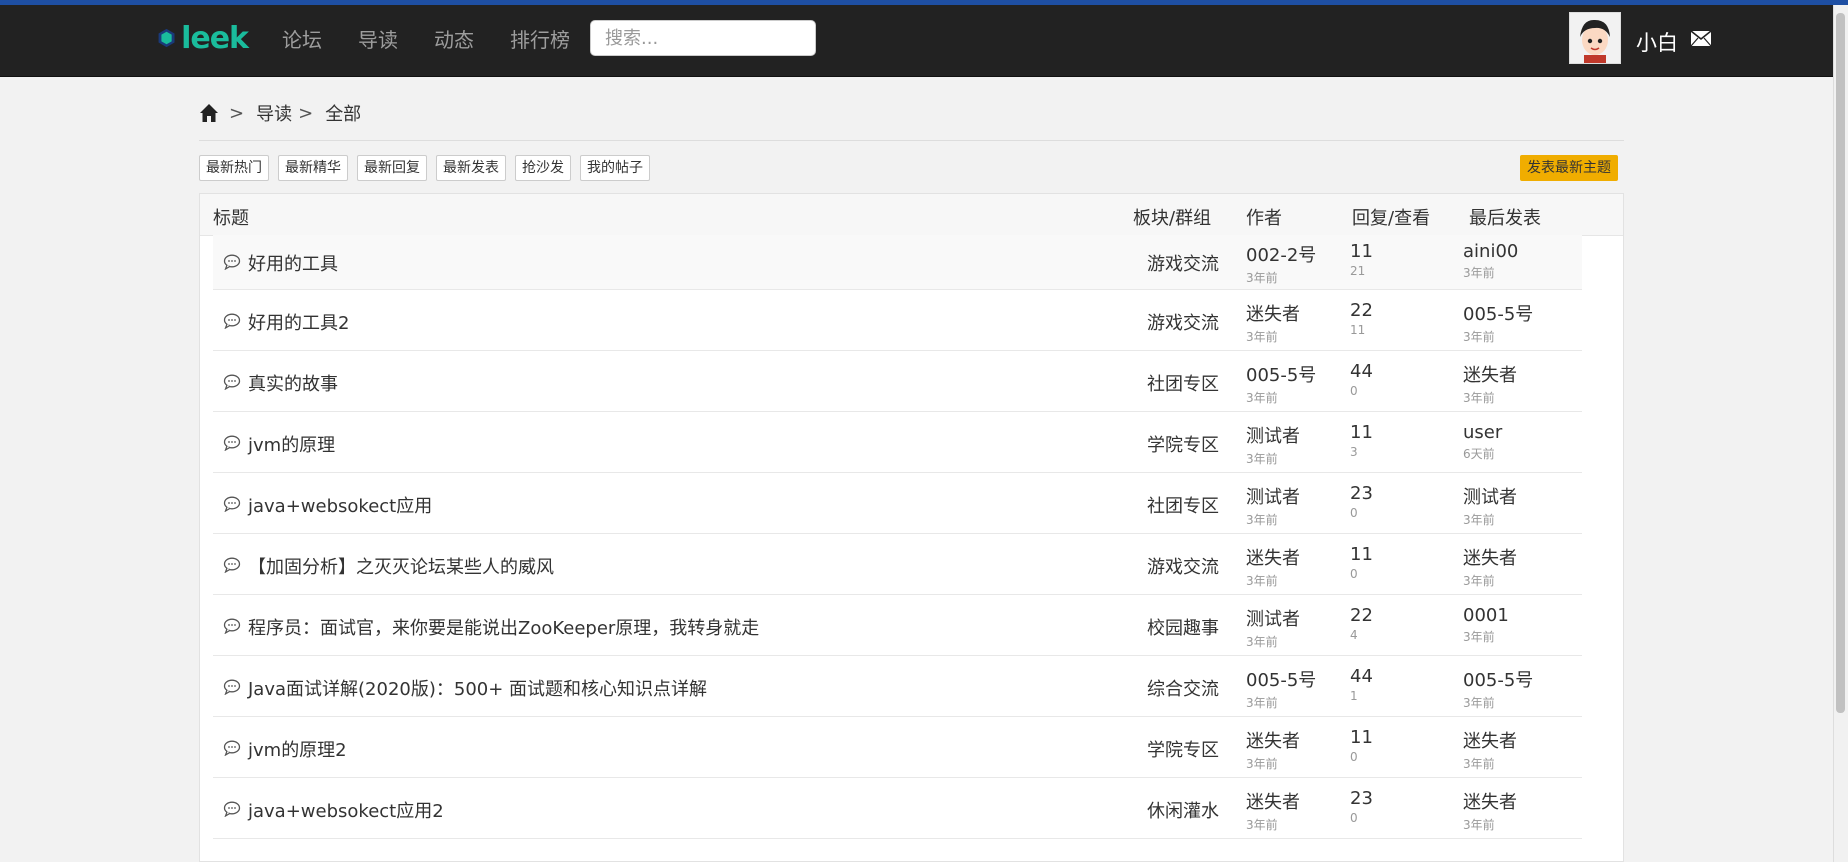 The width and height of the screenshot is (1848, 862). I want to click on thread-stats: 11 0, so click(1361, 562).